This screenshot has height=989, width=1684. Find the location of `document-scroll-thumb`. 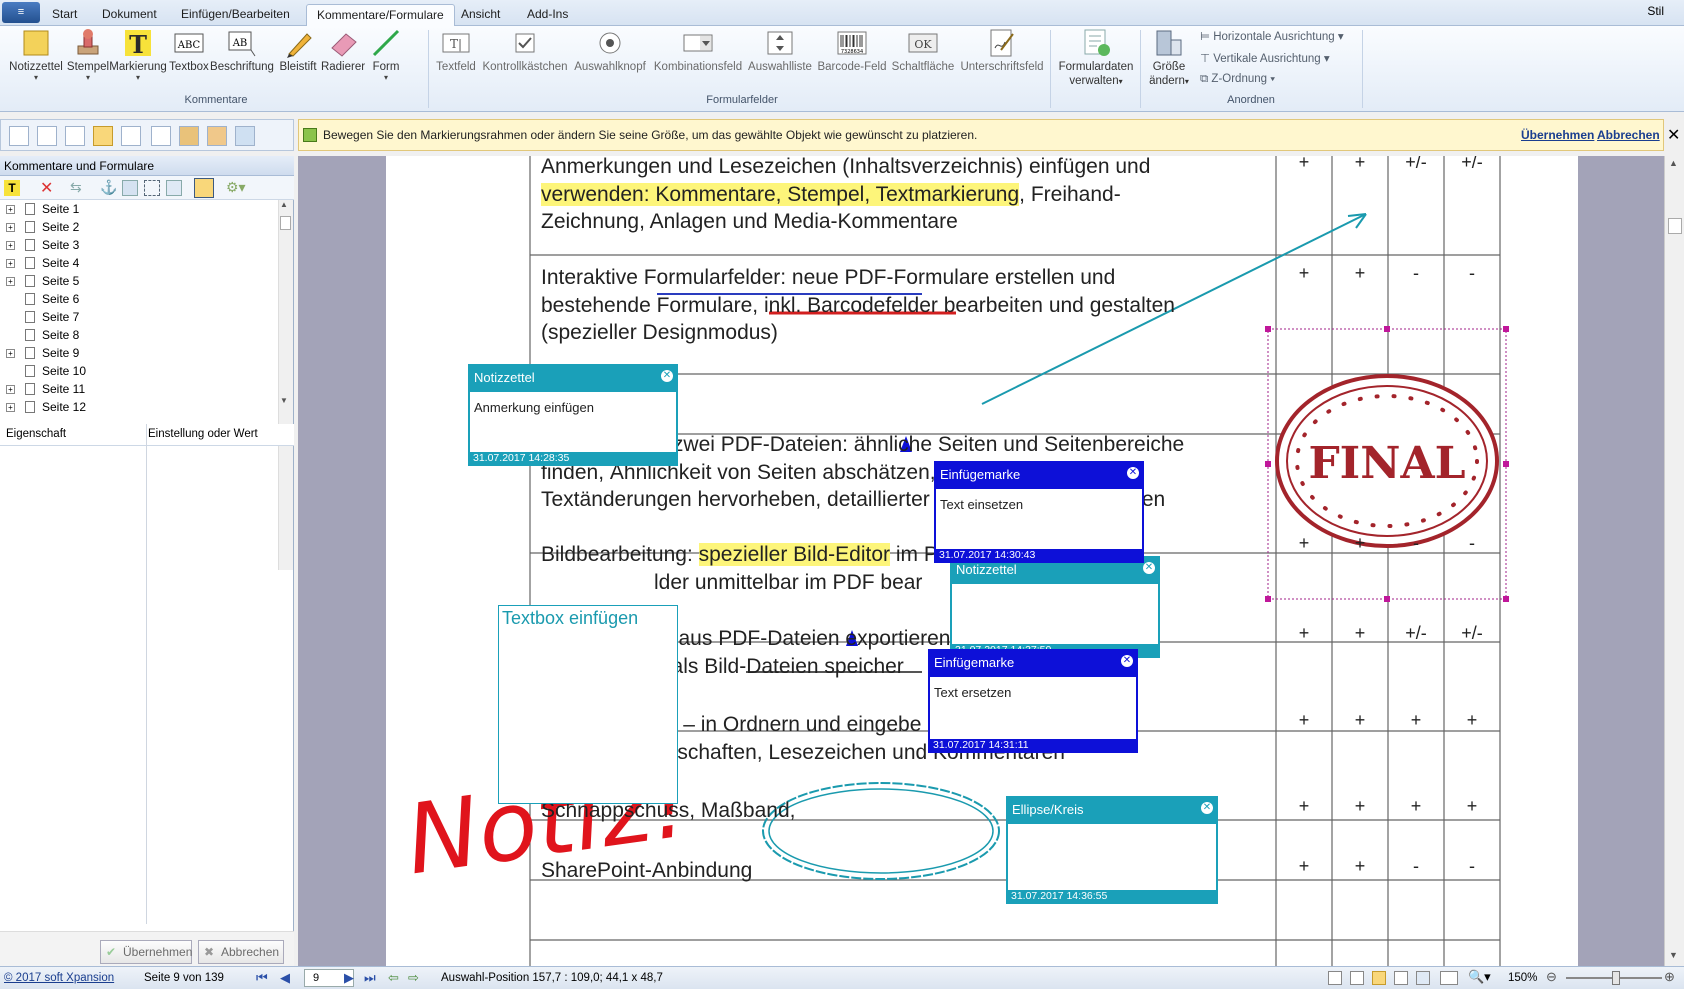

document-scroll-thumb is located at coordinates (1675, 226).